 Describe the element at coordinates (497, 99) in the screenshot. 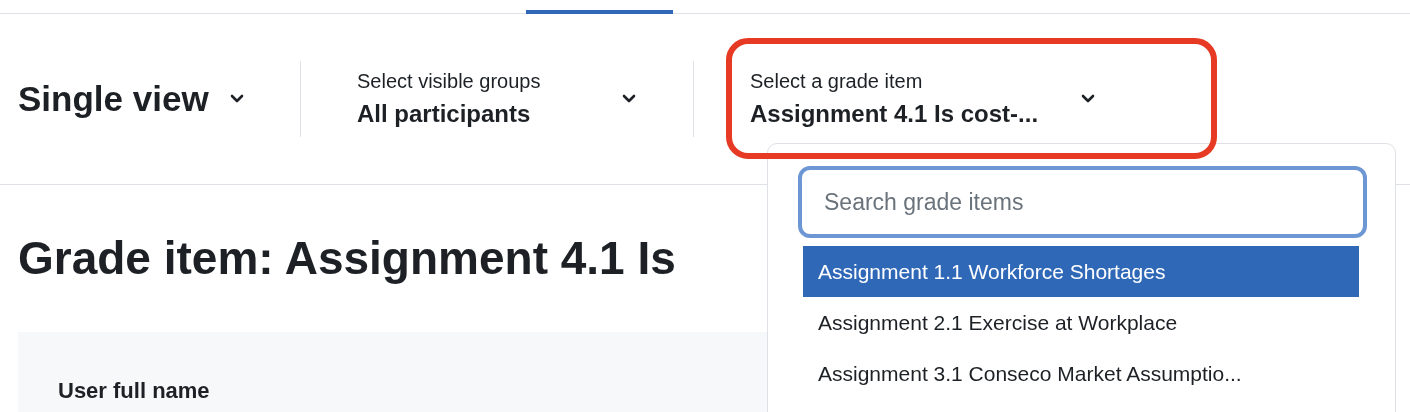

I see `group-selector: Select visible groups All participants` at that location.